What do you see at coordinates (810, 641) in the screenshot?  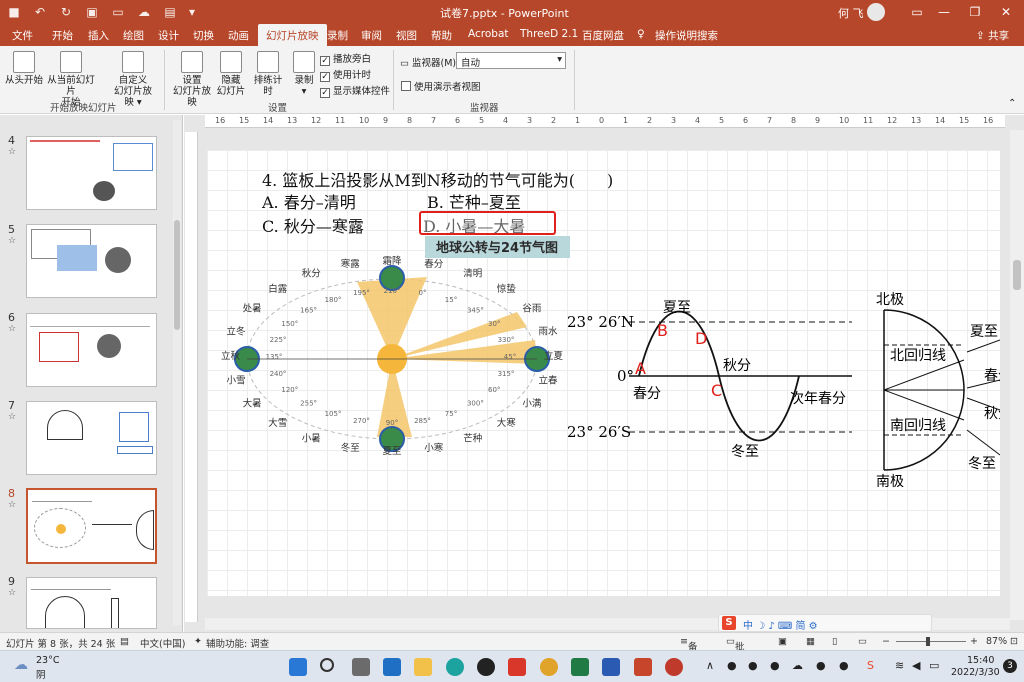 I see `sorter-view-icon: ▦` at bounding box center [810, 641].